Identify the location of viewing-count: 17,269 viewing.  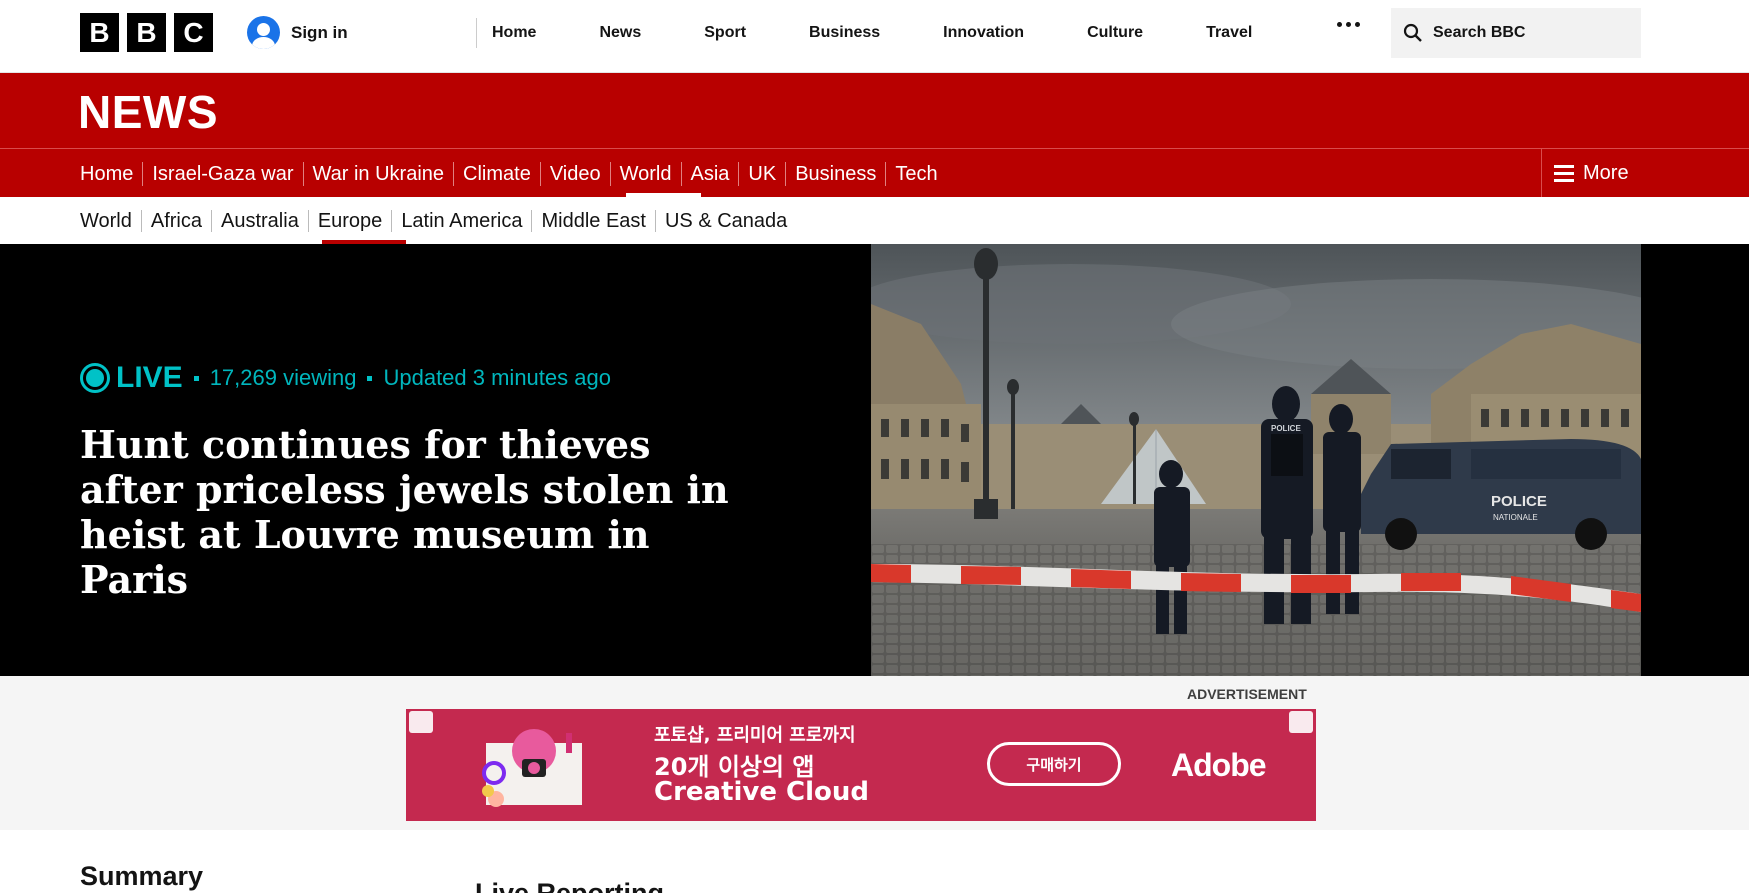
(283, 377).